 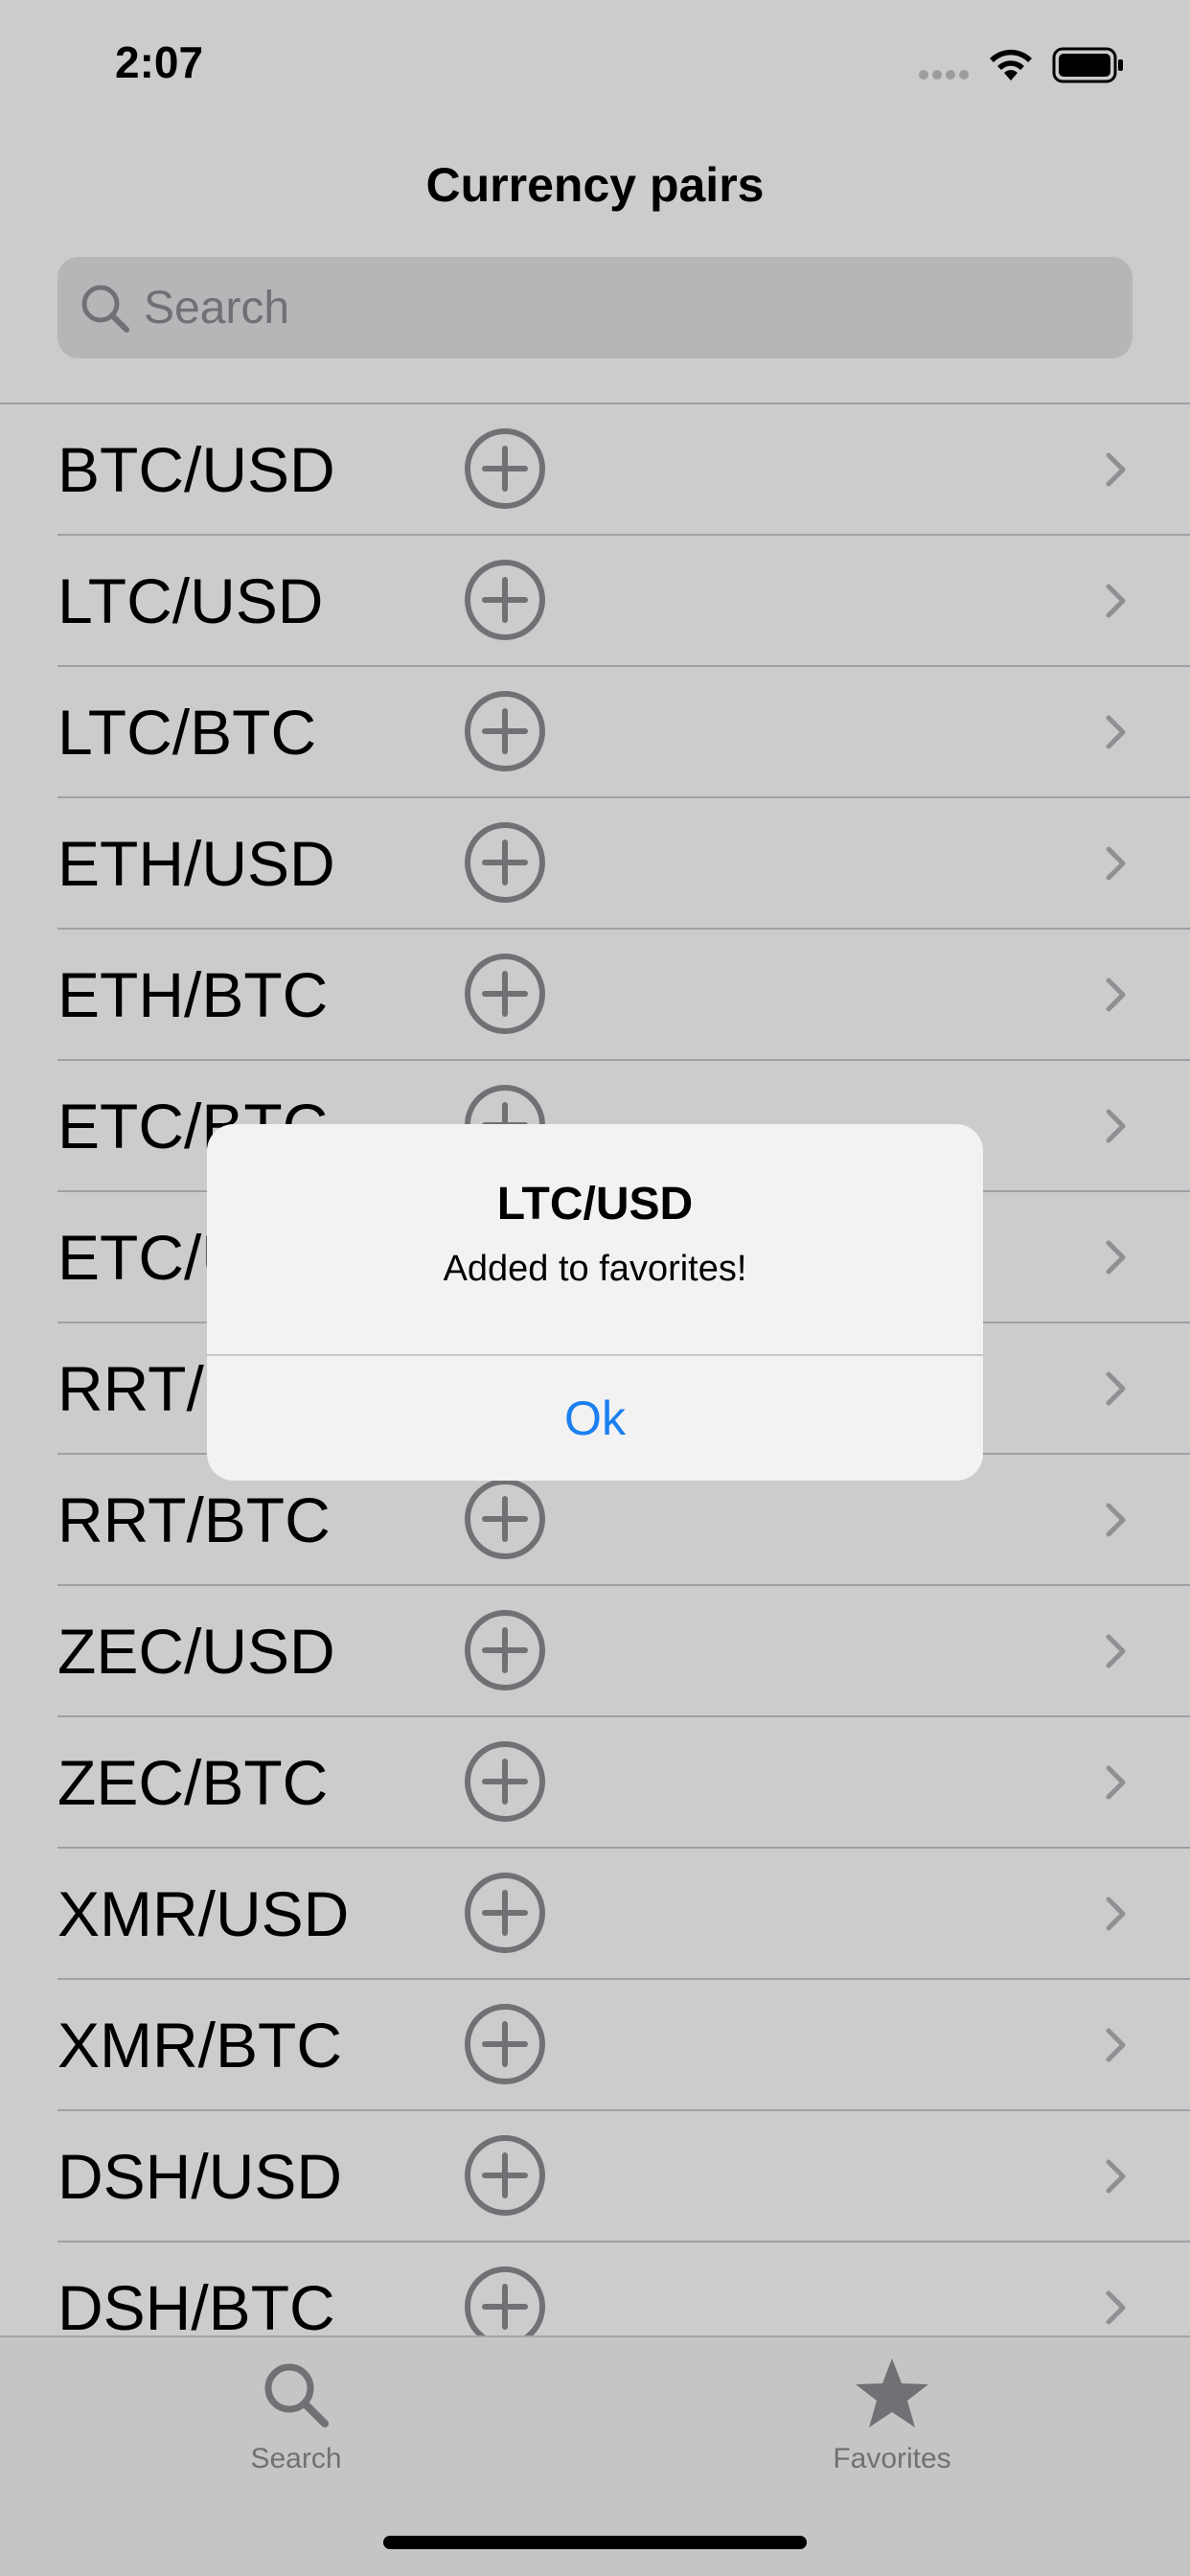 I want to click on alert-message: Added to favorites!, so click(x=595, y=1269).